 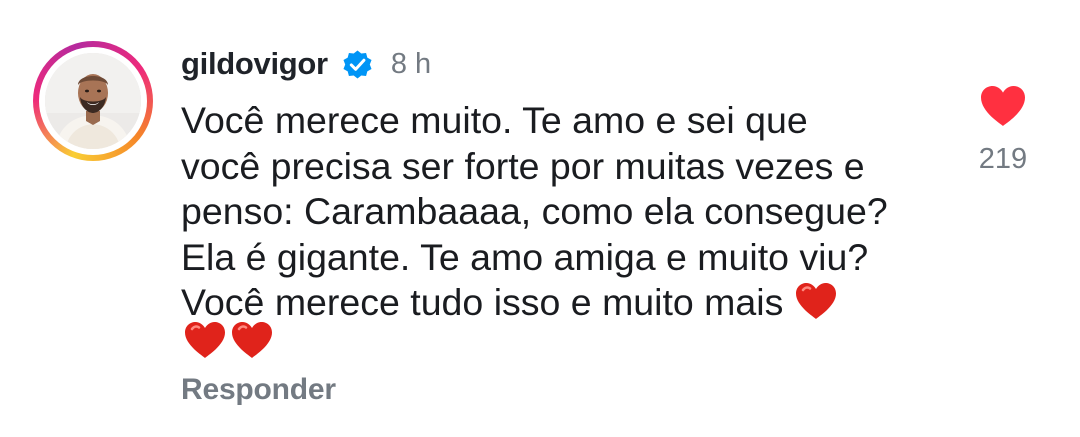 I want to click on comment-emoji-row, so click(x=228, y=340).